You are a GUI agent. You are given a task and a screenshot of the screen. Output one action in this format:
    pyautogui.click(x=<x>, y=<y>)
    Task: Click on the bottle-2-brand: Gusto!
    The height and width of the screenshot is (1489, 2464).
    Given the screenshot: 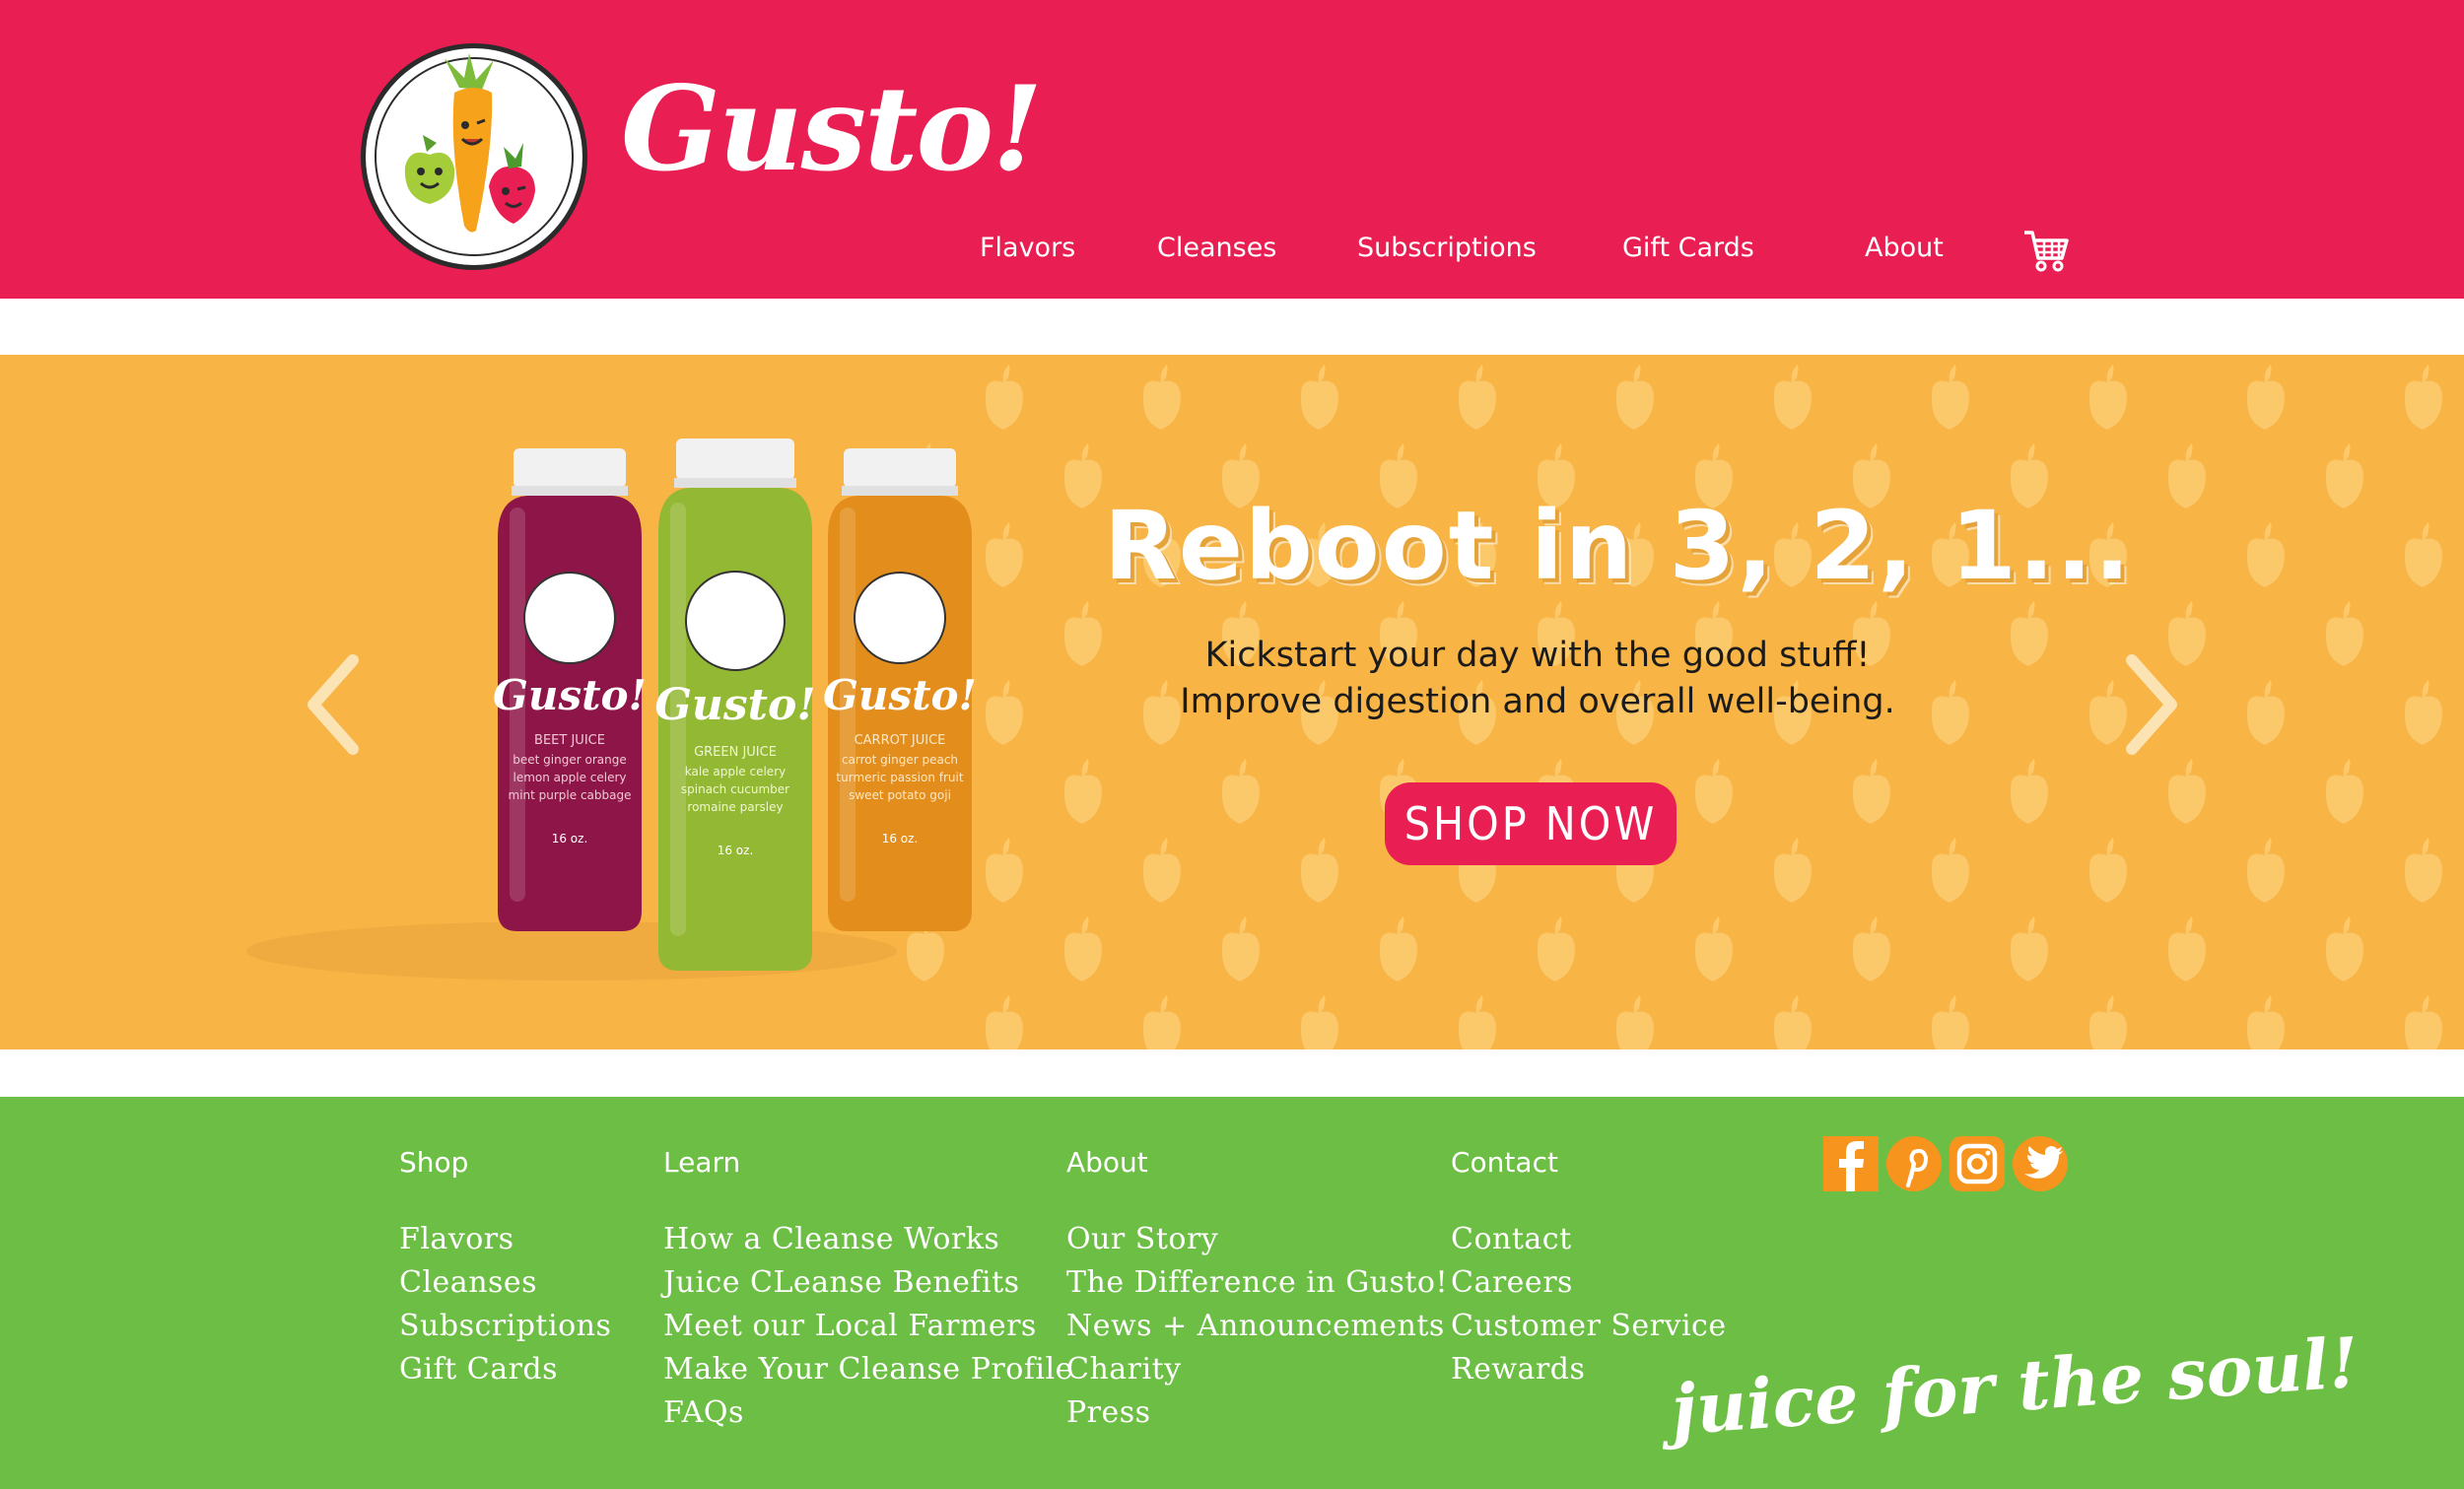 What is the action you would take?
    pyautogui.click(x=734, y=705)
    